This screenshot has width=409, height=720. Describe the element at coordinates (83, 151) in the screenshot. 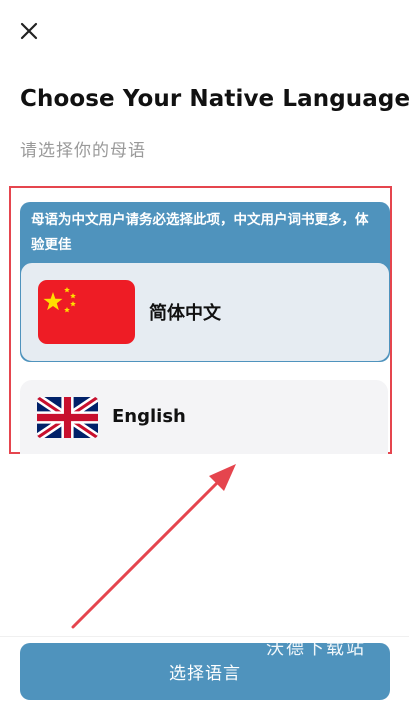

I see `page-subtitle: 请选择你的母语` at that location.